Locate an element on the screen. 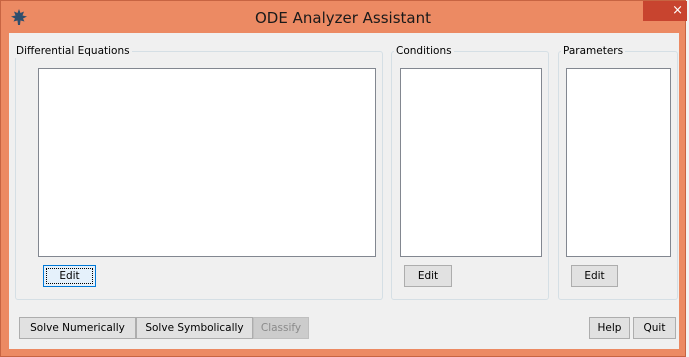 Image resolution: width=689 pixels, height=357 pixels. title-bar: ODE Analyzer Assistant × is located at coordinates (344, 17).